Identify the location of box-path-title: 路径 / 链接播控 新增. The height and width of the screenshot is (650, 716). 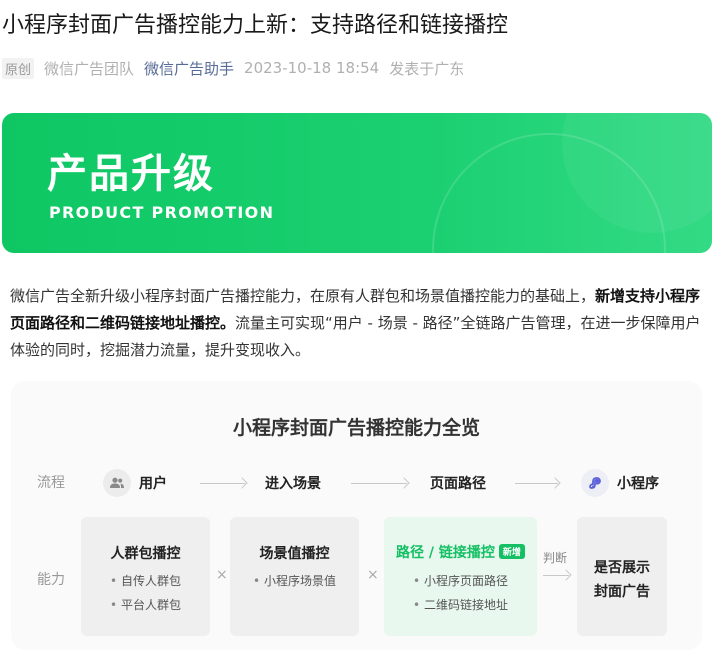
(460, 552).